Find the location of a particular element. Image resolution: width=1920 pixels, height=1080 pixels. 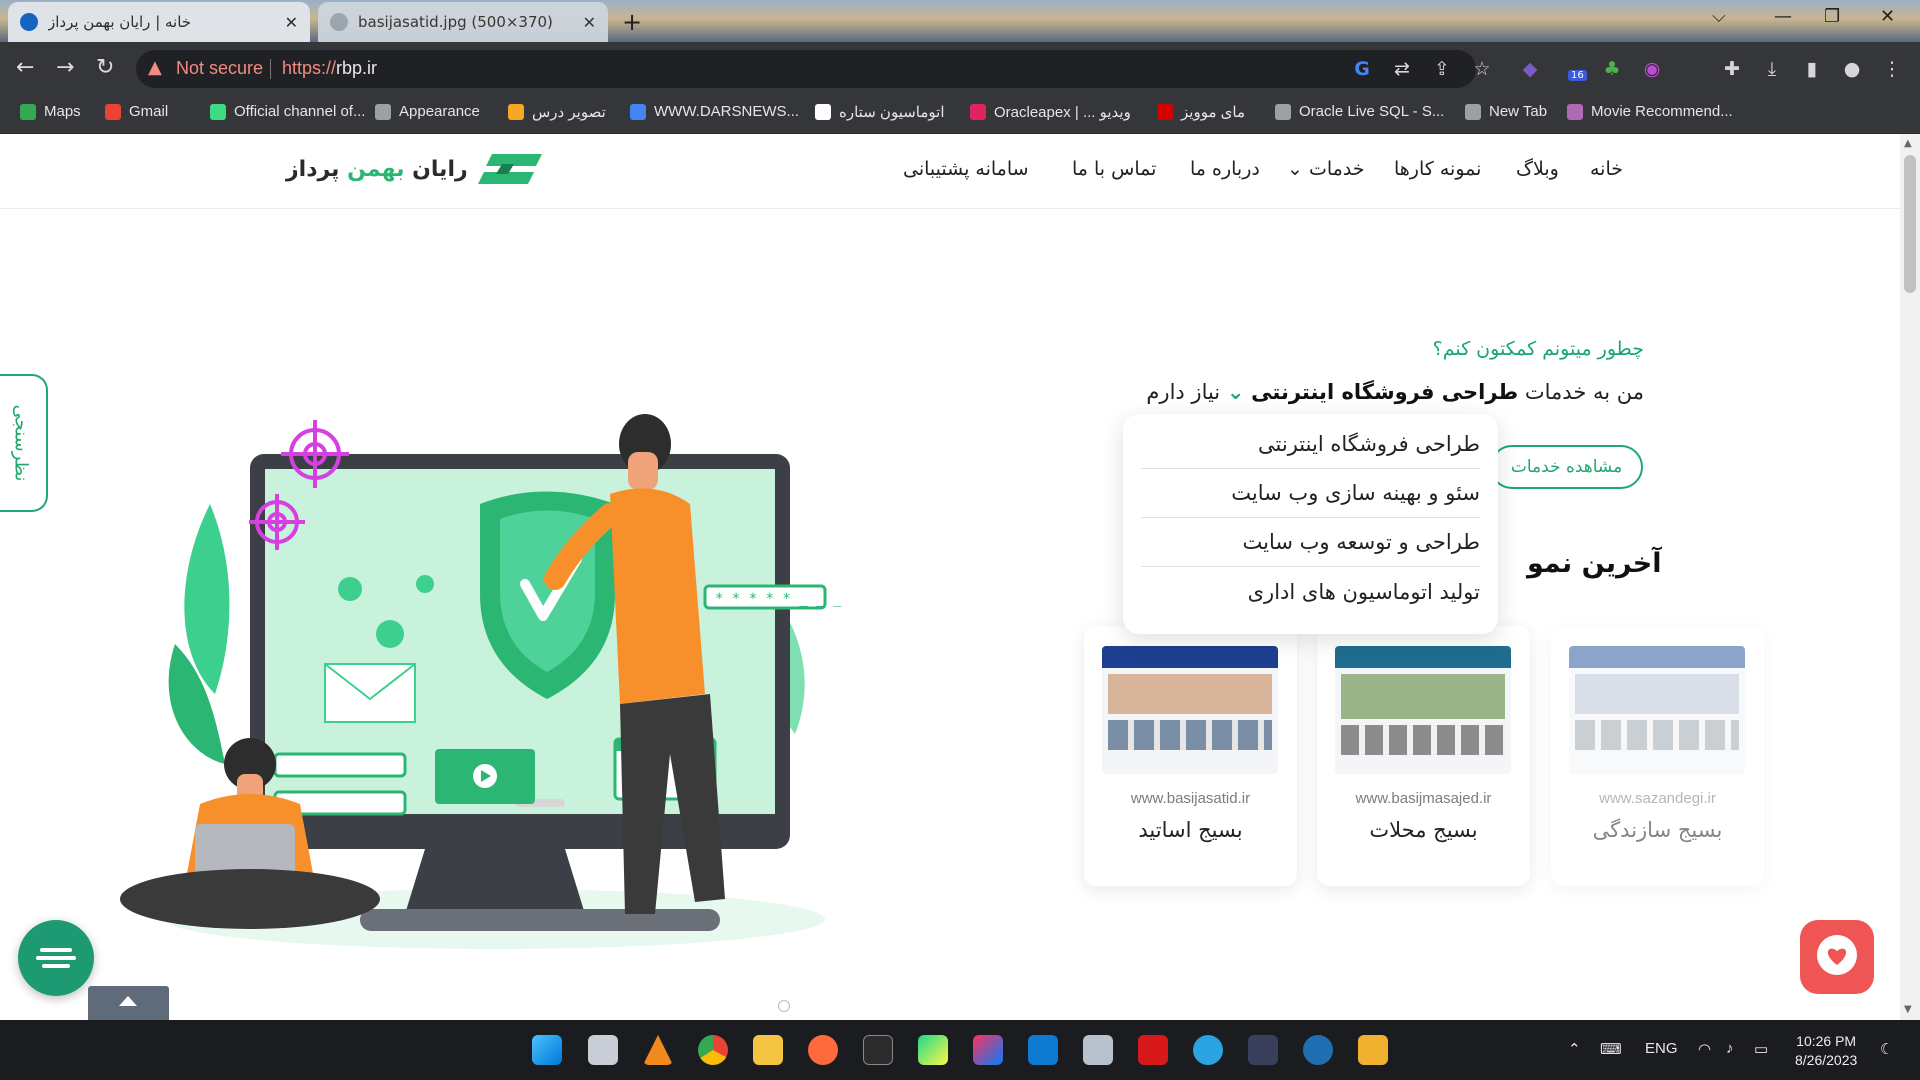

floating-menu-button is located at coordinates (56, 958).